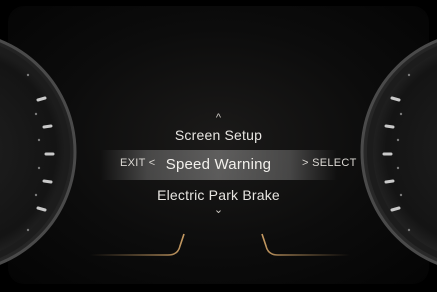 The height and width of the screenshot is (292, 437). What do you see at coordinates (218, 195) in the screenshot?
I see `menu-item-electric-park-brake: Electric Park Brake` at bounding box center [218, 195].